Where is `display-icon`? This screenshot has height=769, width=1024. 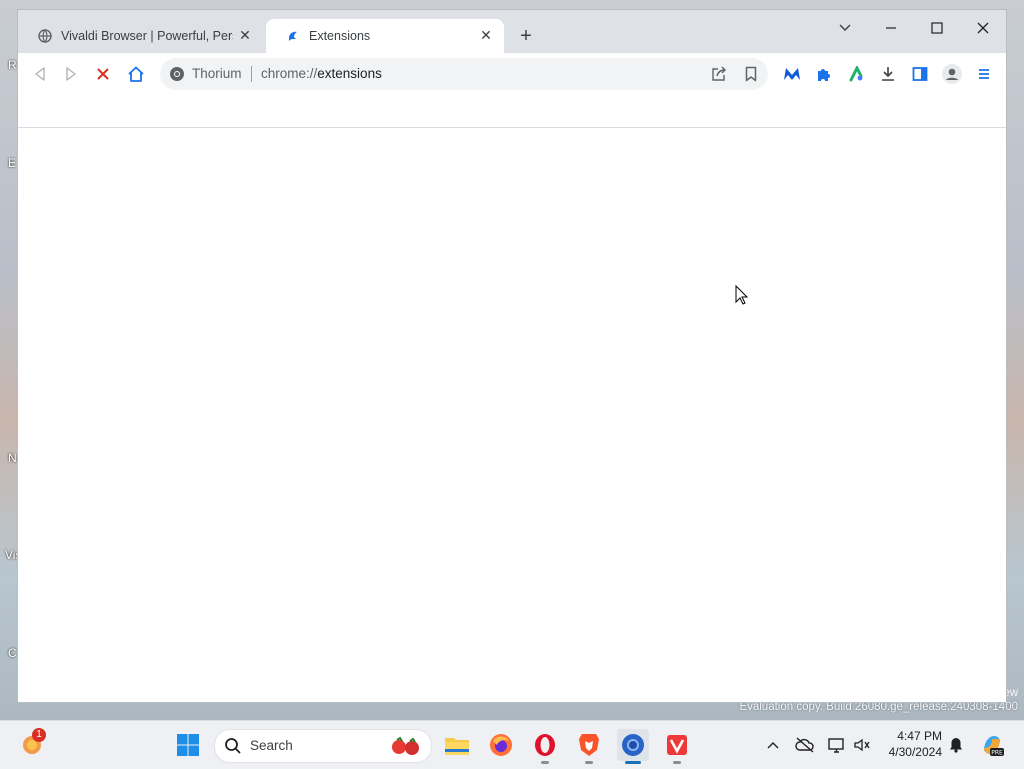
display-icon is located at coordinates (837, 745).